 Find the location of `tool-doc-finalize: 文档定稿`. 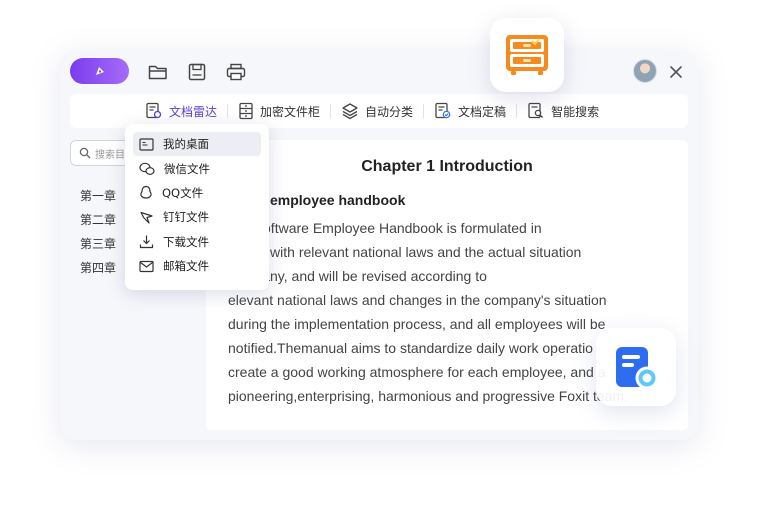

tool-doc-finalize: 文档定稿 is located at coordinates (470, 111).